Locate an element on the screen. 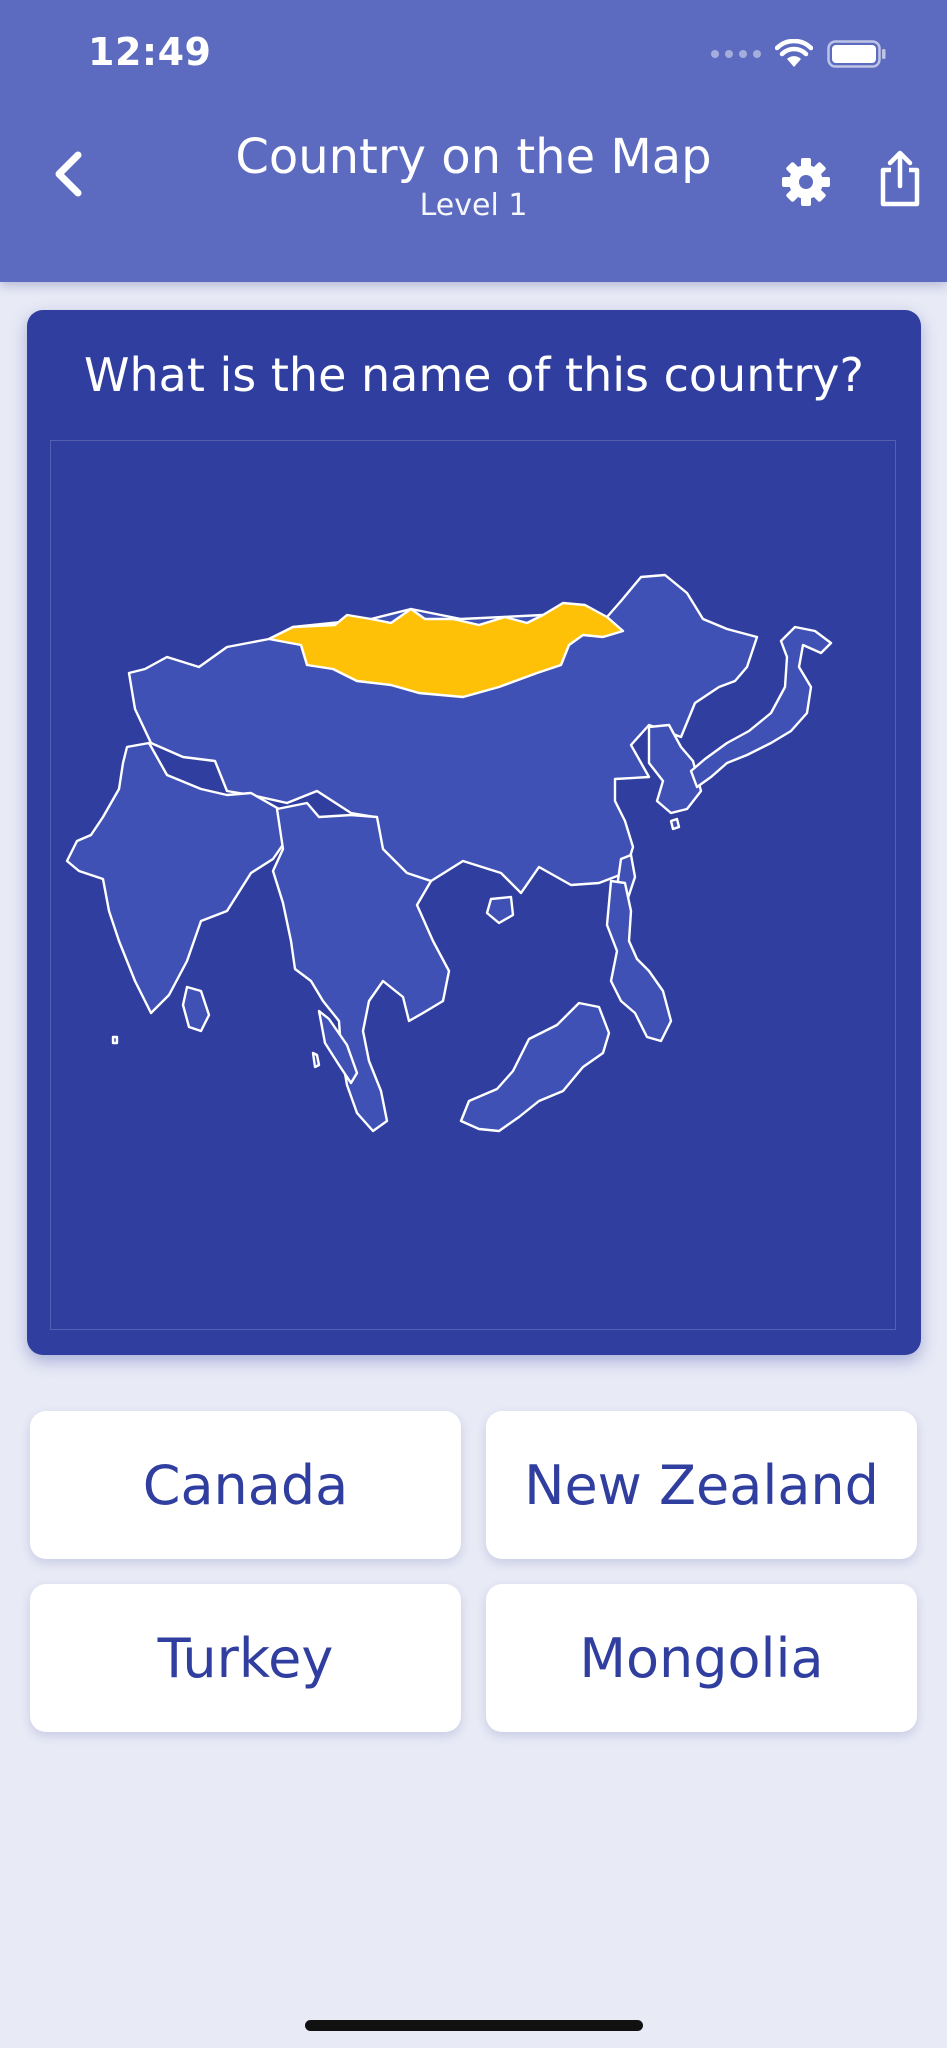 Image resolution: width=947 pixels, height=2048 pixels. answer-option-4: Mongolia is located at coordinates (701, 1658).